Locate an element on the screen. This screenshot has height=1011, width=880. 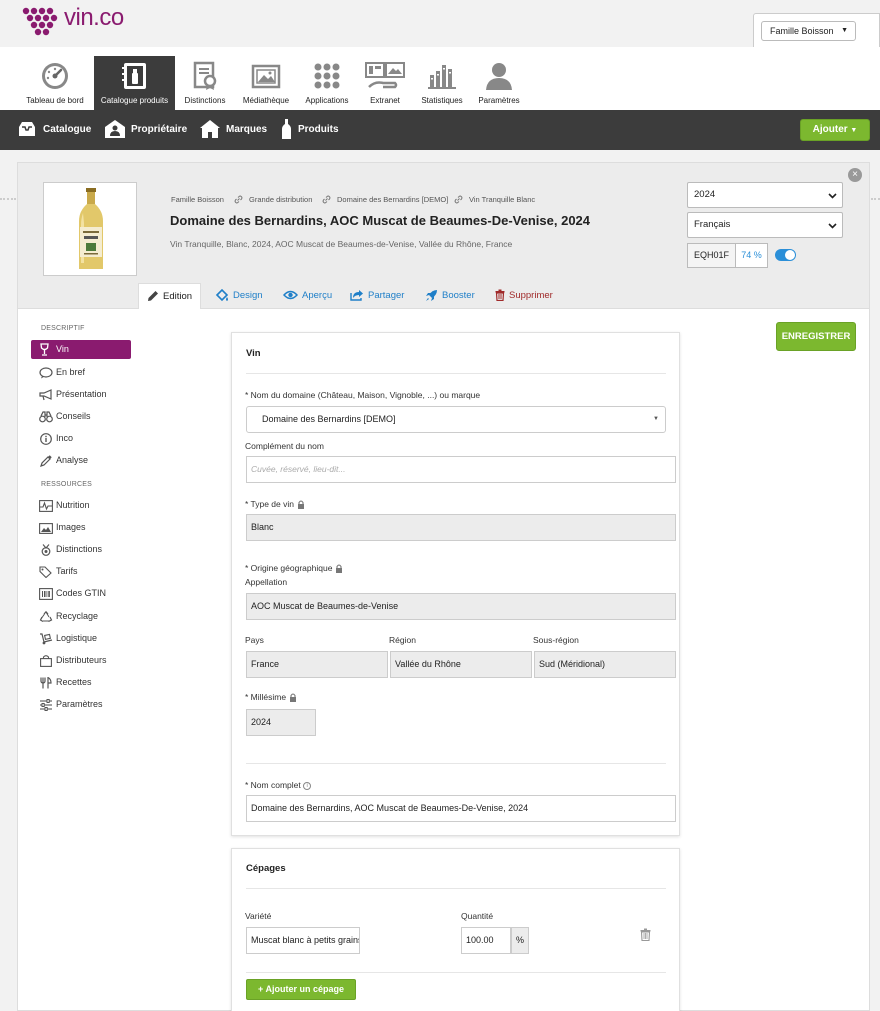
nav-catalogue-produits: Catalogue produits is located at coordinates (134, 83).